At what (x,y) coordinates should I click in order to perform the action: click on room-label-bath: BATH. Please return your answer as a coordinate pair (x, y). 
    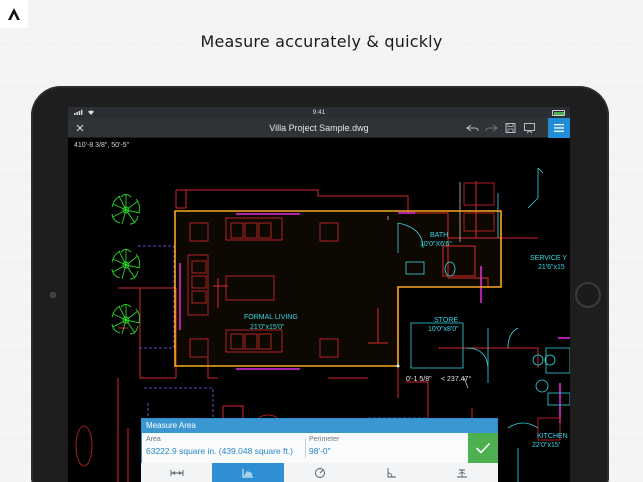
    Looking at the image, I should click on (439, 235).